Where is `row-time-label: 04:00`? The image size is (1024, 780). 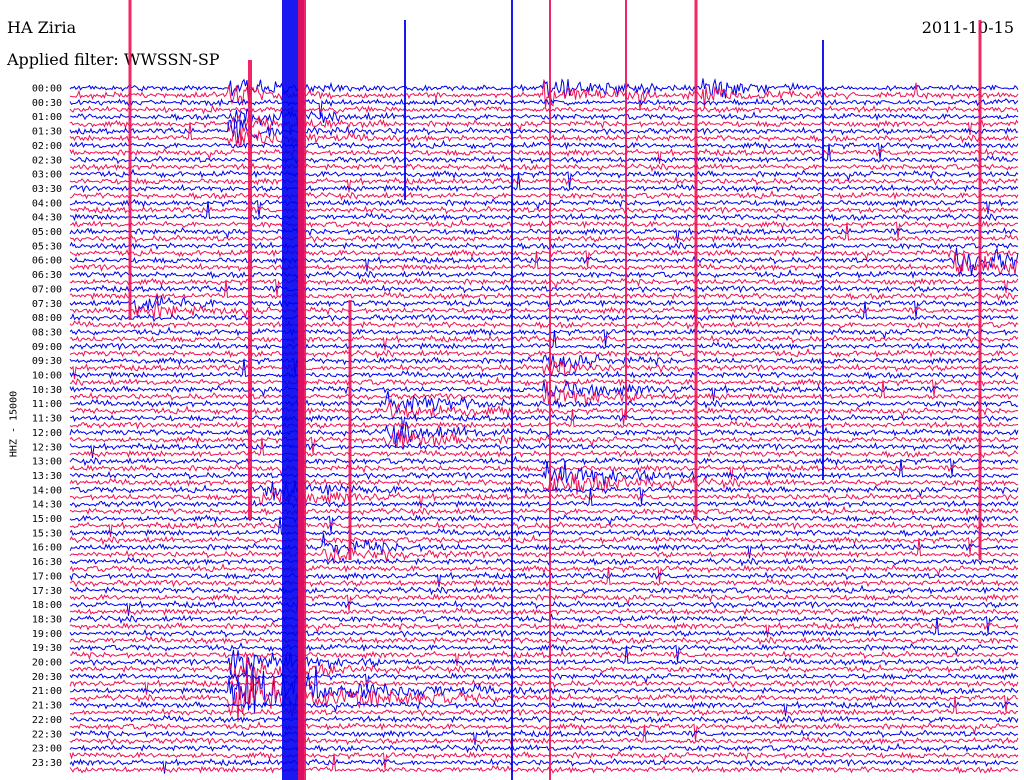
row-time-label: 04:00 is located at coordinates (47, 203).